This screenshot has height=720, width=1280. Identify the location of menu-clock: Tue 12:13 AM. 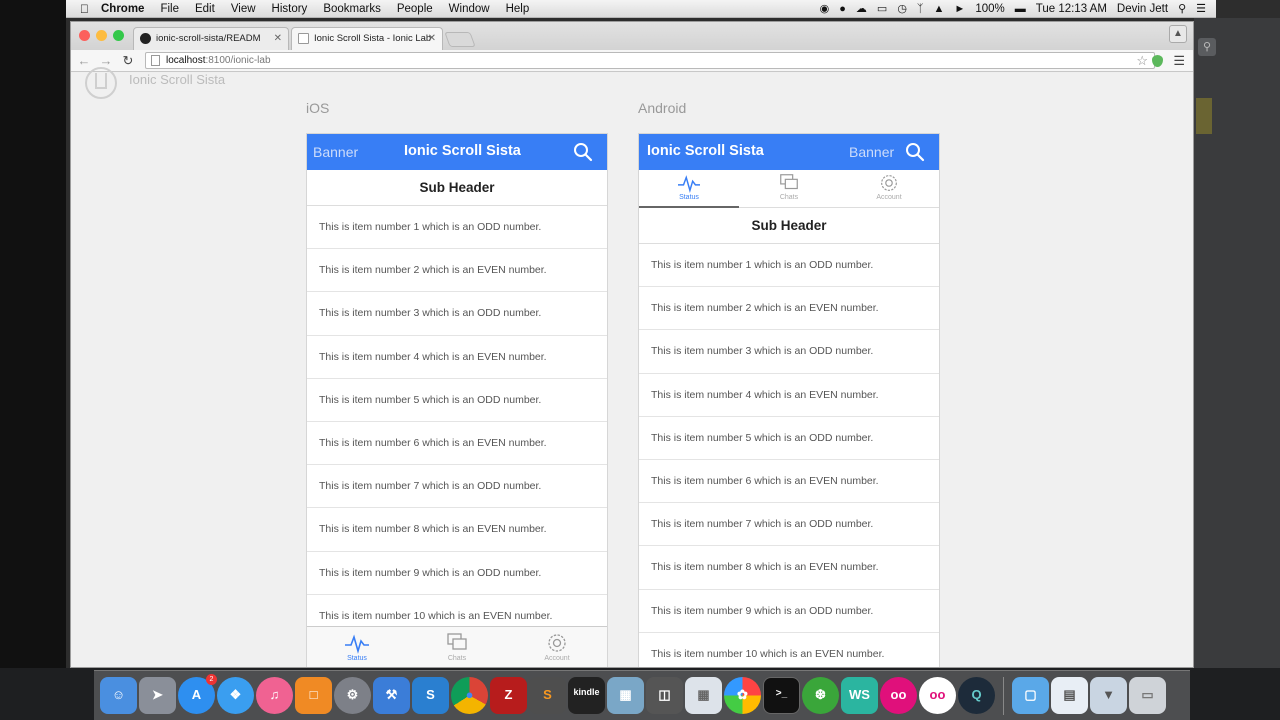
(1071, 9).